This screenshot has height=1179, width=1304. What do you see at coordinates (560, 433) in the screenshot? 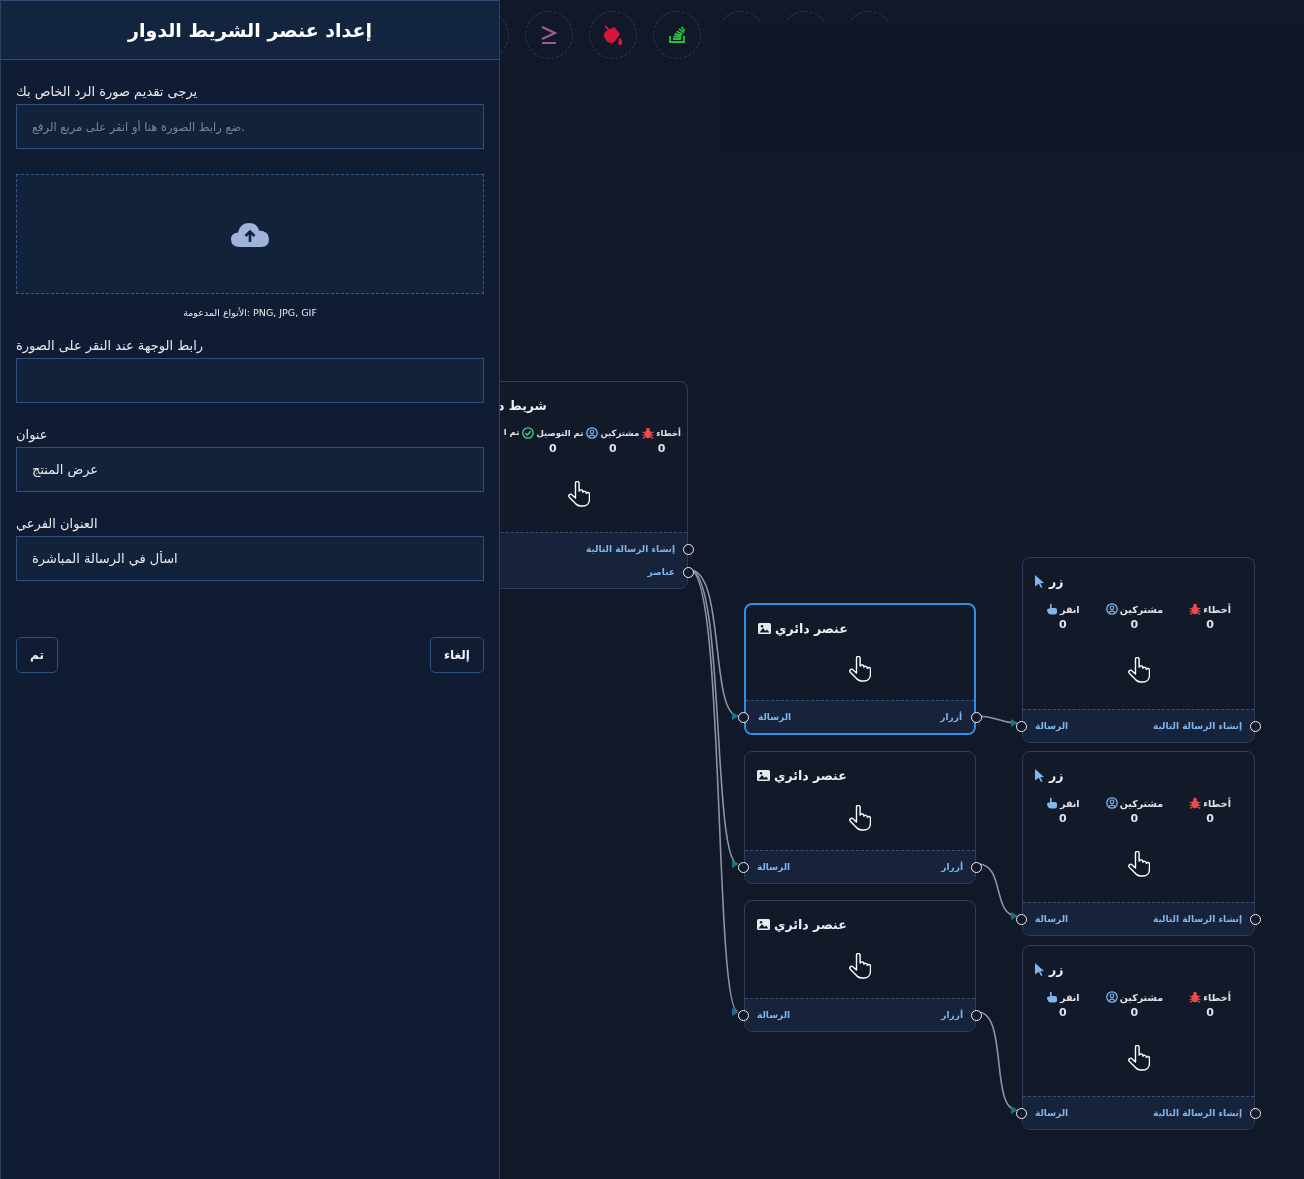
I see `stat-label: تم التوصيل` at bounding box center [560, 433].